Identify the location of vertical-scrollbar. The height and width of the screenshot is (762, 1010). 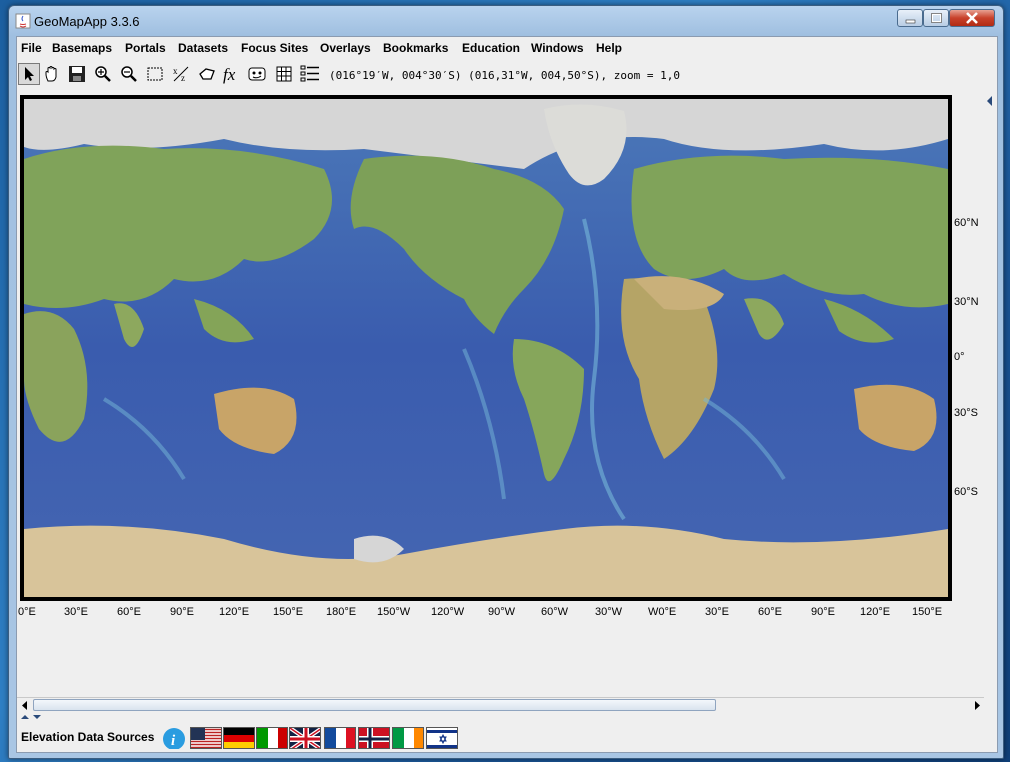
(989, 397).